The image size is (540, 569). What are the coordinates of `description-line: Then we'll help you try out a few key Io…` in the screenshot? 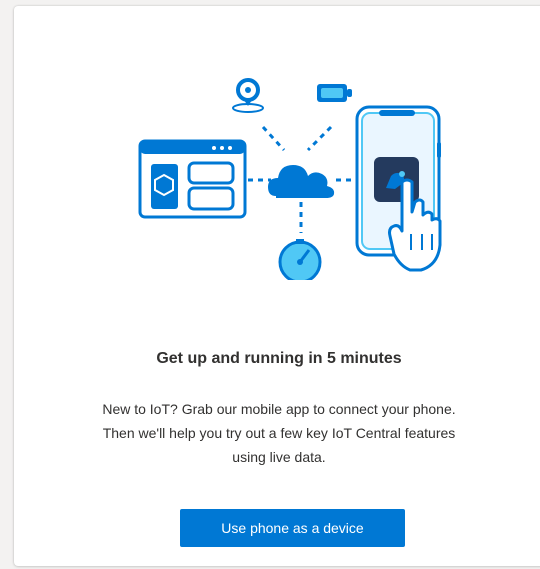 It's located at (279, 433).